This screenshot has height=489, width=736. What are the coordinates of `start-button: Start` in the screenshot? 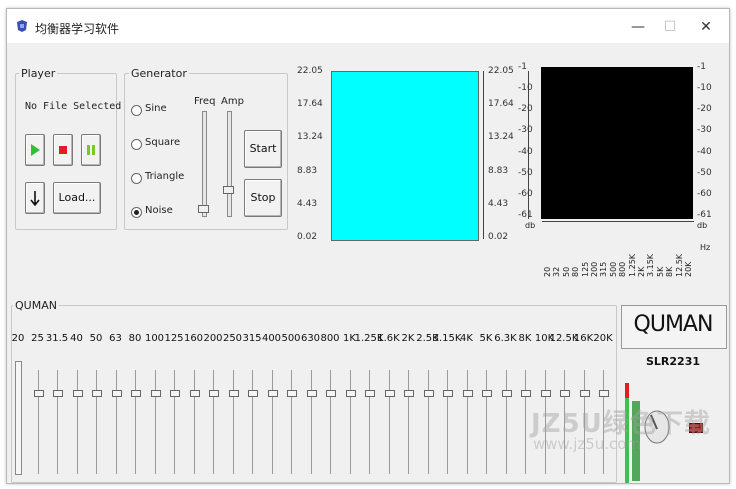 It's located at (263, 149).